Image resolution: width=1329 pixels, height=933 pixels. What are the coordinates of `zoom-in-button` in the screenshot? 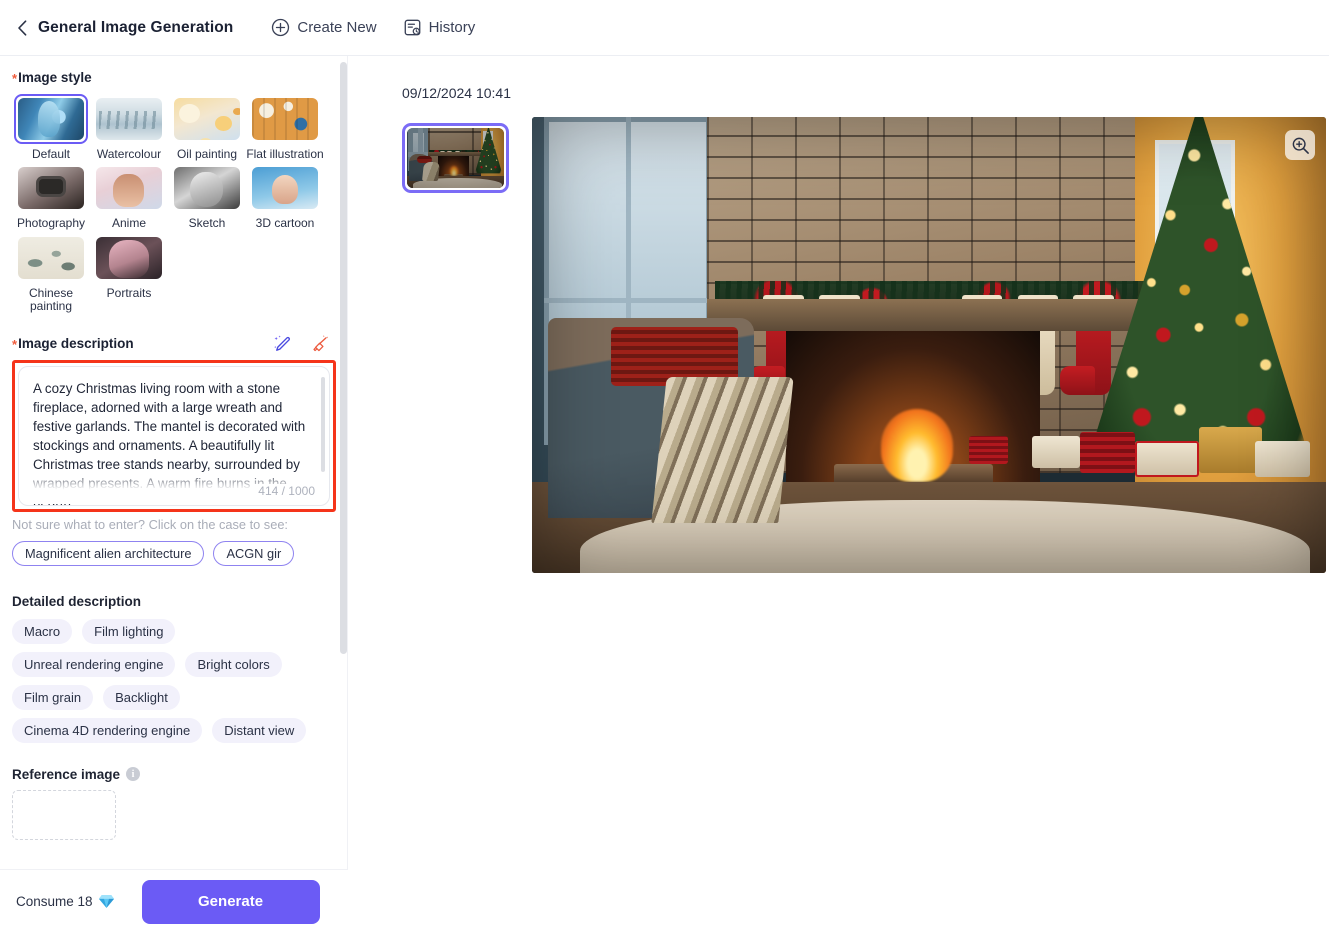 It's located at (1300, 145).